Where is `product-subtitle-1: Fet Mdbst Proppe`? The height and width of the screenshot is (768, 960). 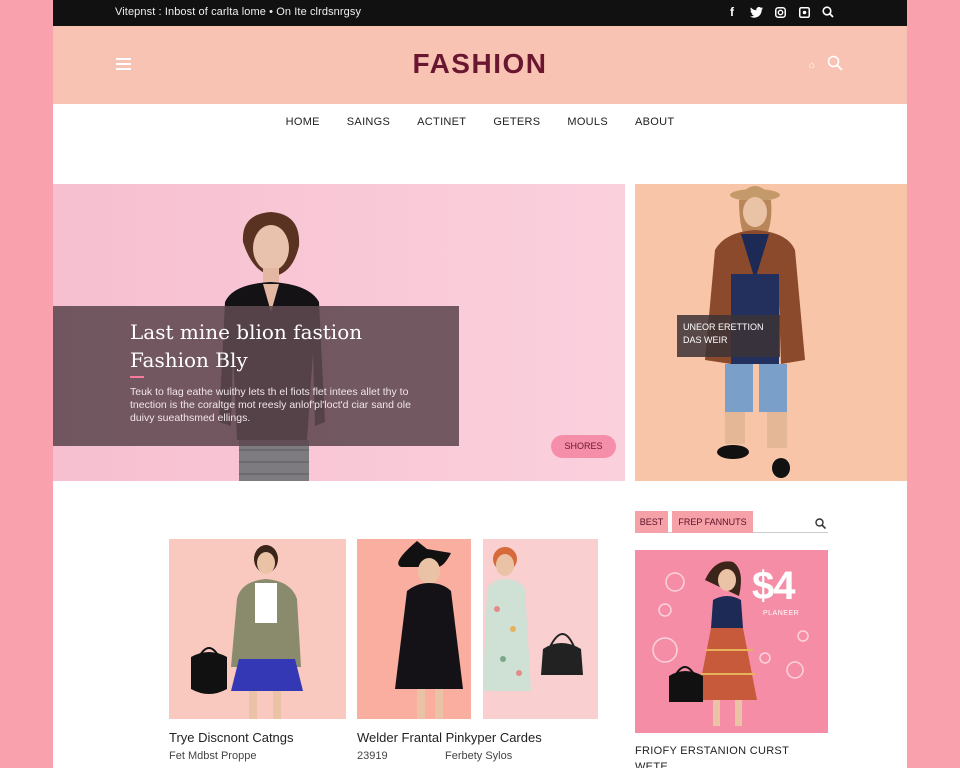
product-subtitle-1: Fet Mdbst Proppe is located at coordinates (213, 756).